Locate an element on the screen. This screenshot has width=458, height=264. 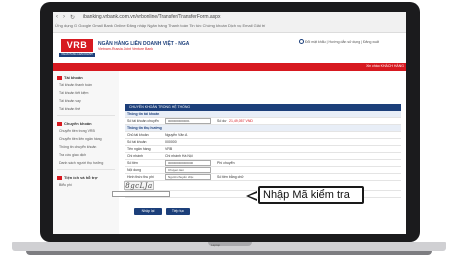
form-section-row: Thông tin thụ hưởng is located at coordinates (263, 128).